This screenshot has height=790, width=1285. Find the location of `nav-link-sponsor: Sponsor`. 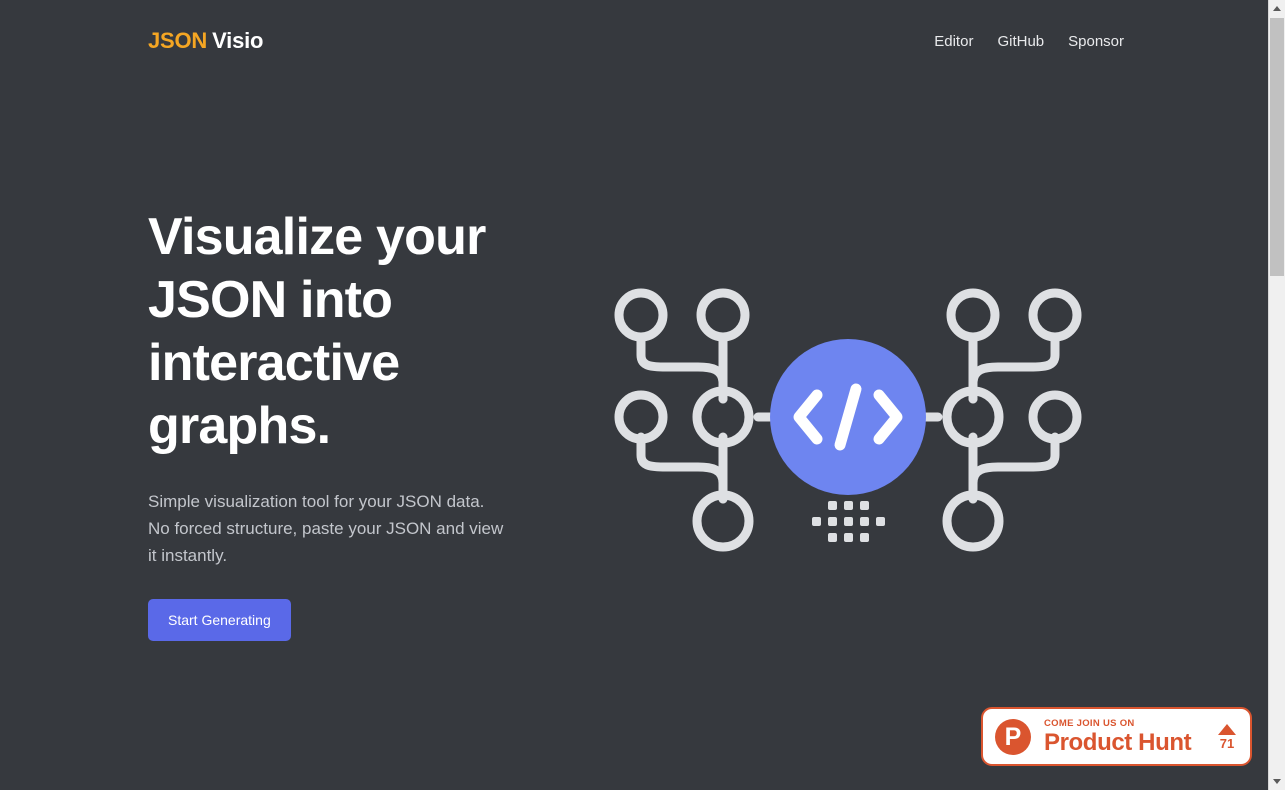

nav-link-sponsor: Sponsor is located at coordinates (1096, 41).